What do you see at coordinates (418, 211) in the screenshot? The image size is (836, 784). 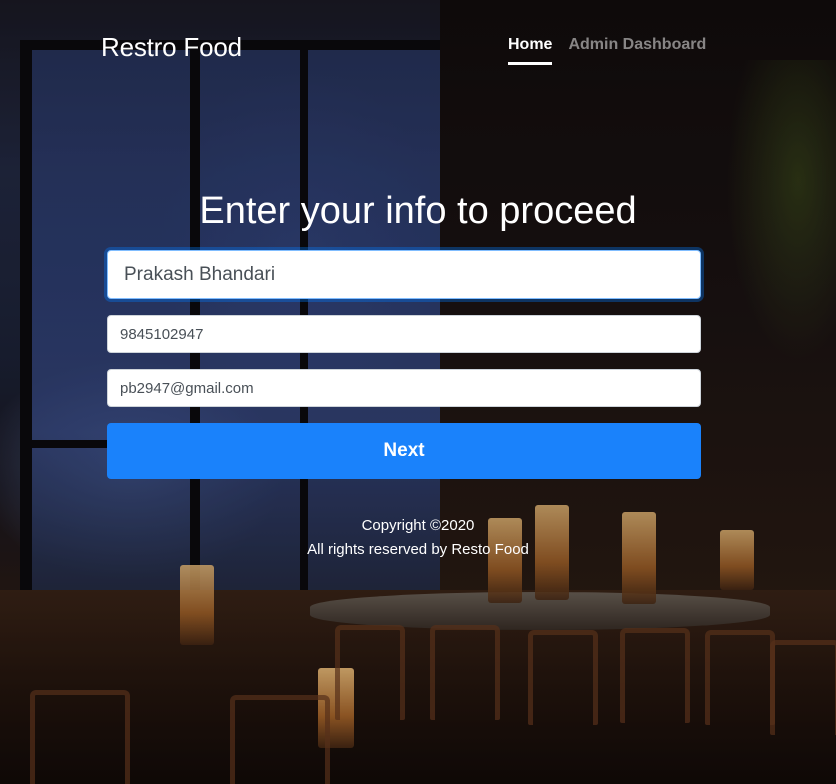 I see `page-title: Enter your info to proceed` at bounding box center [418, 211].